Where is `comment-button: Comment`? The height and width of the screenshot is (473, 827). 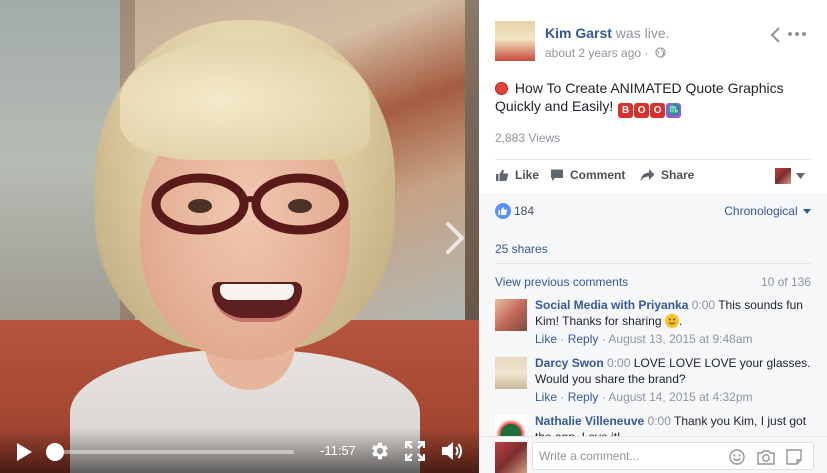 comment-button: Comment is located at coordinates (587, 175).